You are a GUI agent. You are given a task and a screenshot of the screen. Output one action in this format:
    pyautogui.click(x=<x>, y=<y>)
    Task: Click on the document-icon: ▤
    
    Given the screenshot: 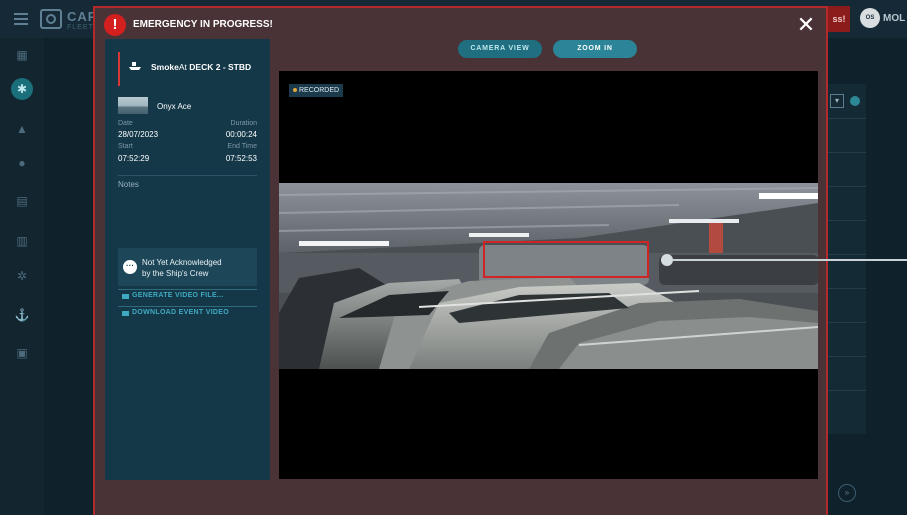 What is the action you would take?
    pyautogui.click(x=22, y=201)
    